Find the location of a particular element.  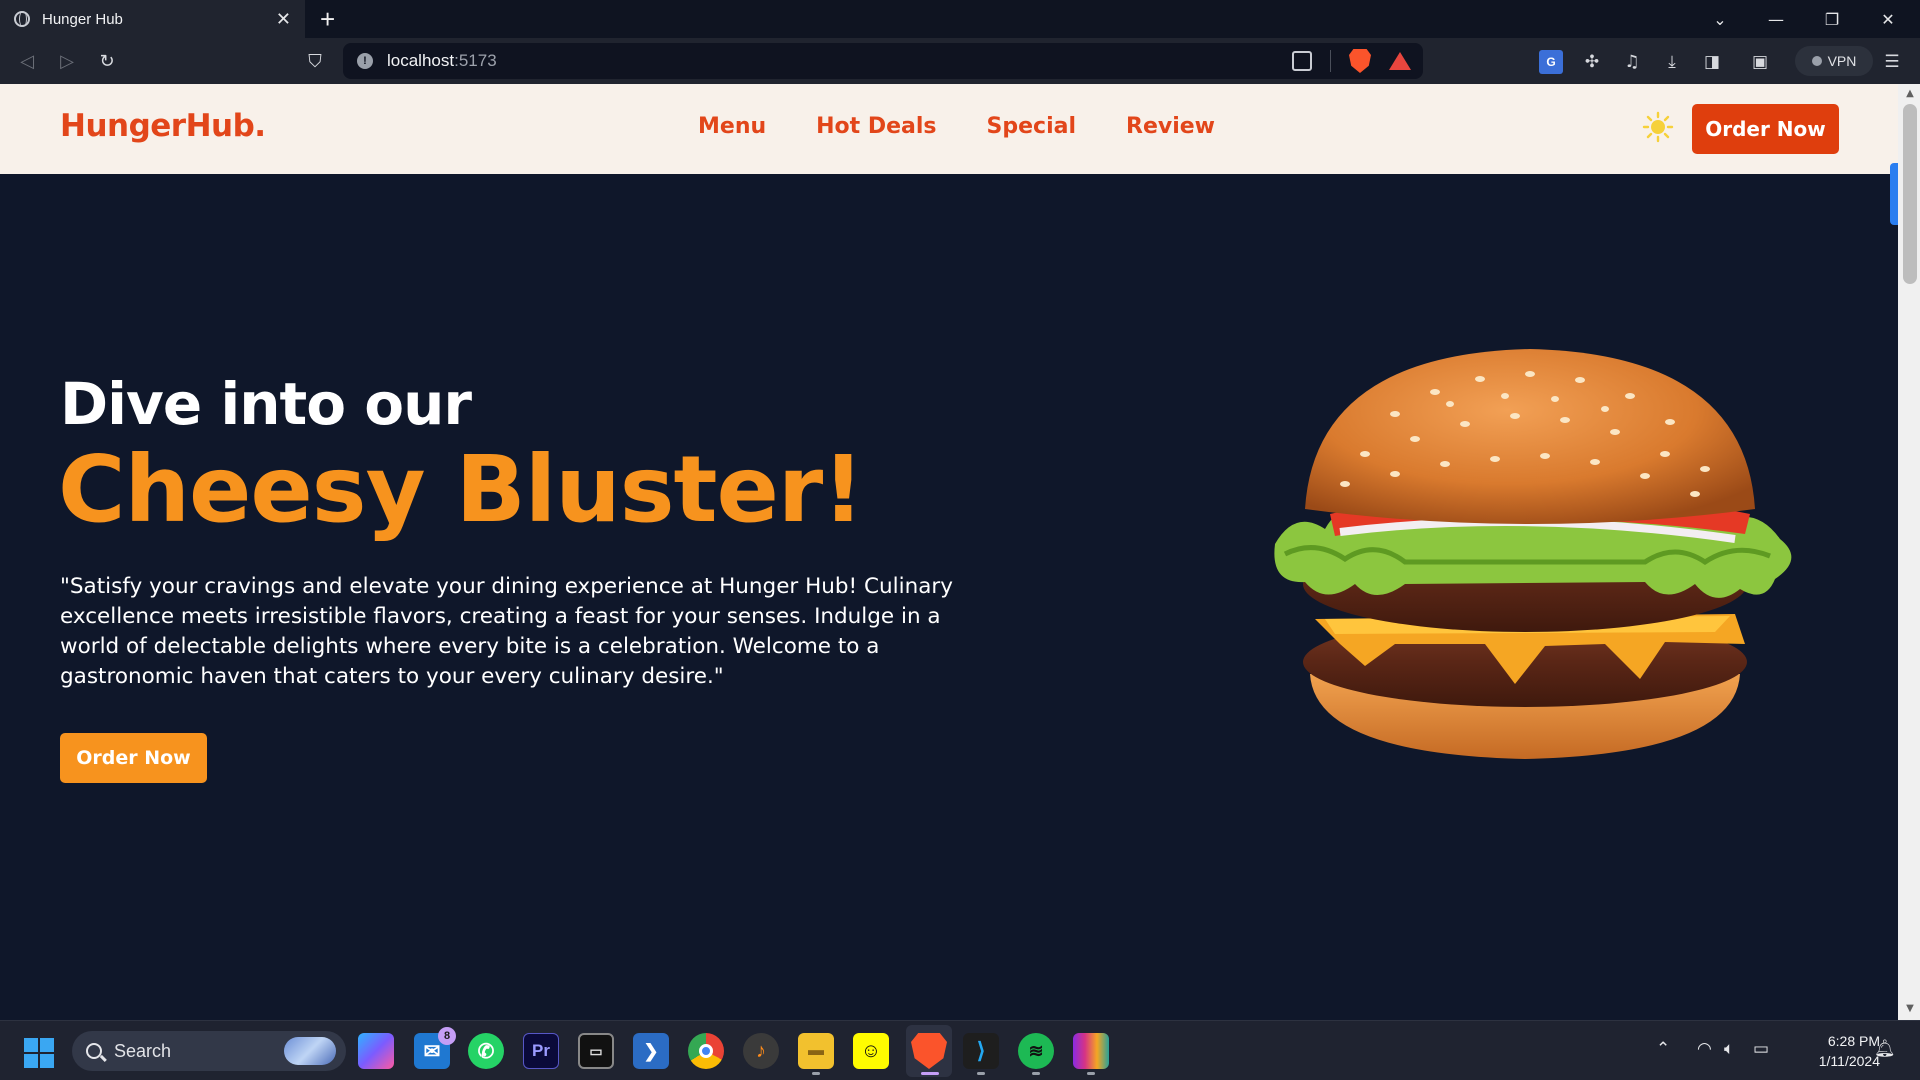

search-highlight-icon is located at coordinates (310, 1051).